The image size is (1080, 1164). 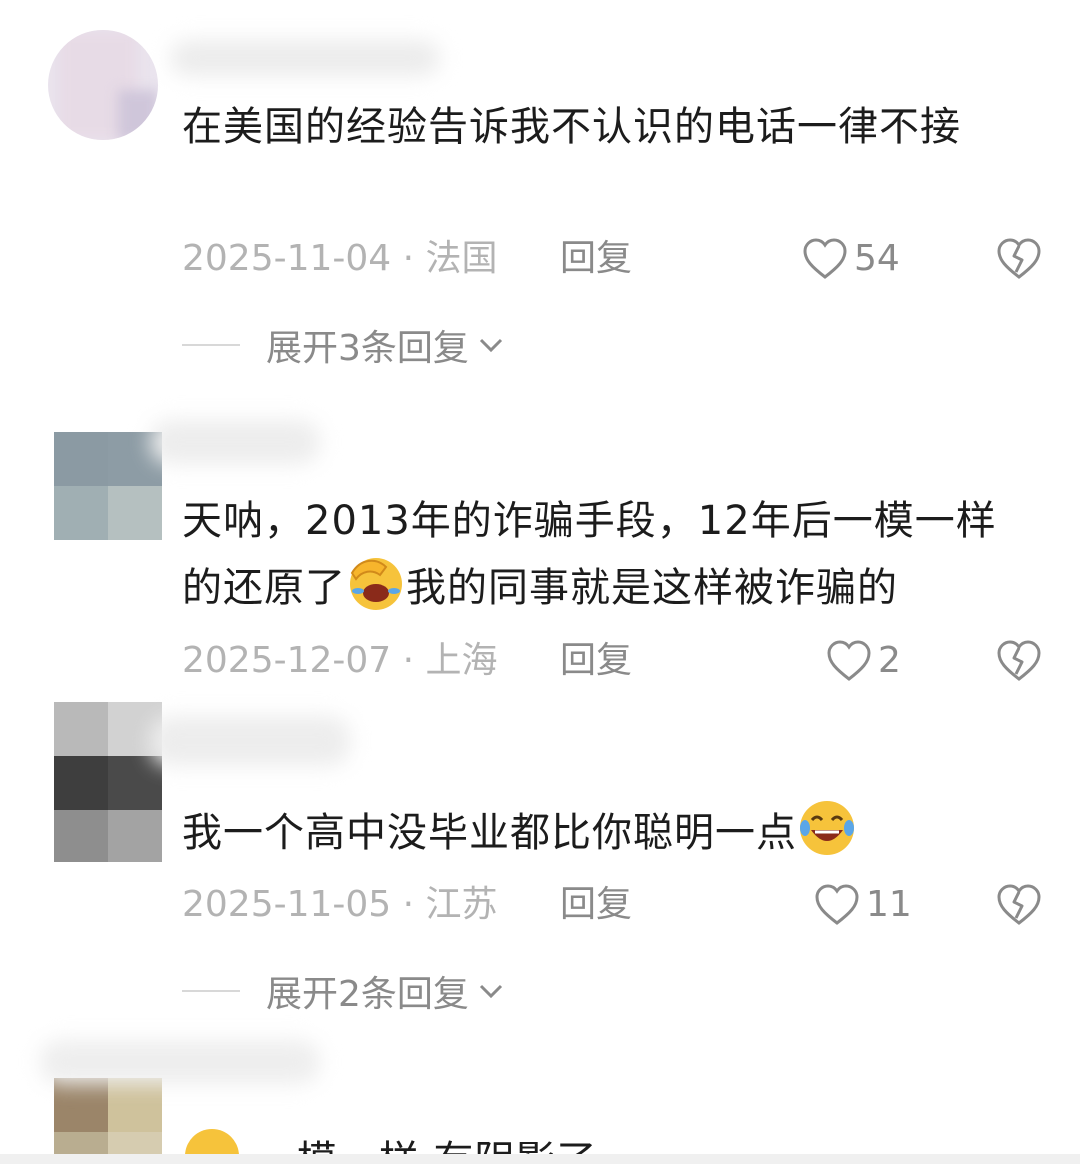 I want to click on expand-replies-button: 展开3条回复, so click(x=343, y=345).